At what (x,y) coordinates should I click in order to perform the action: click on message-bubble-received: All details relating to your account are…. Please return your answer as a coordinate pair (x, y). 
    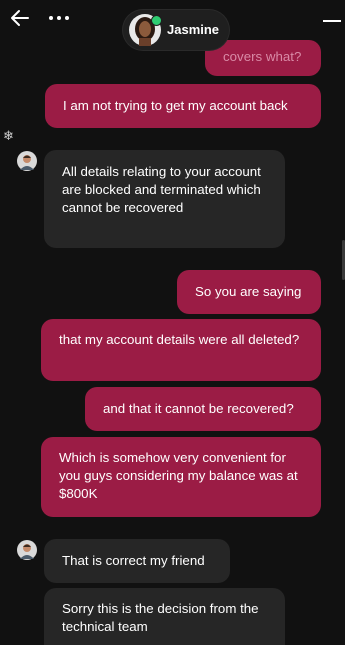
    Looking at the image, I should click on (164, 199).